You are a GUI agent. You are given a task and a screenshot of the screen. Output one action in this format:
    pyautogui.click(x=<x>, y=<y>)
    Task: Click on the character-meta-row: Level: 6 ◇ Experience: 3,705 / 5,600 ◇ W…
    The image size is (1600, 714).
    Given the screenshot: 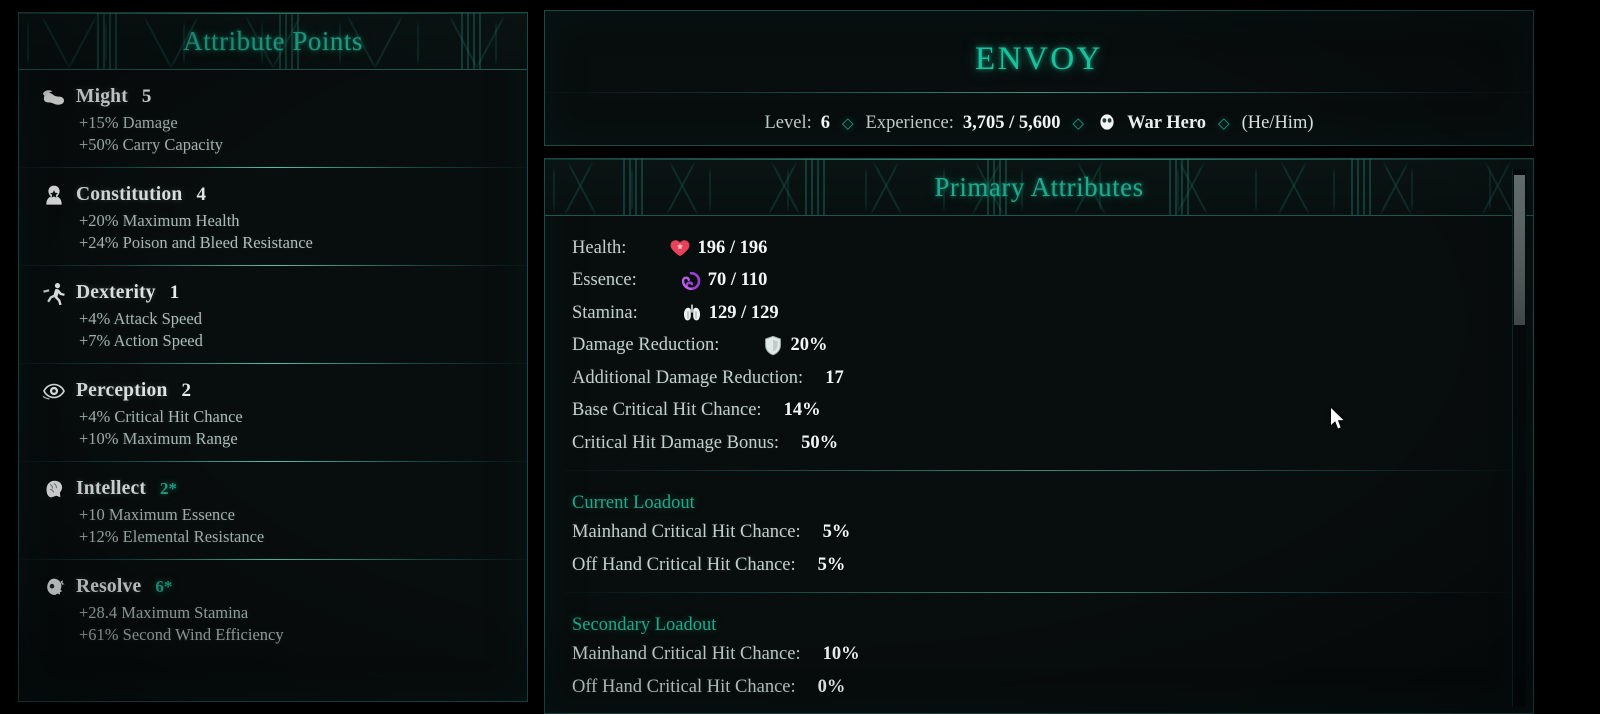 What is the action you would take?
    pyautogui.click(x=1039, y=113)
    